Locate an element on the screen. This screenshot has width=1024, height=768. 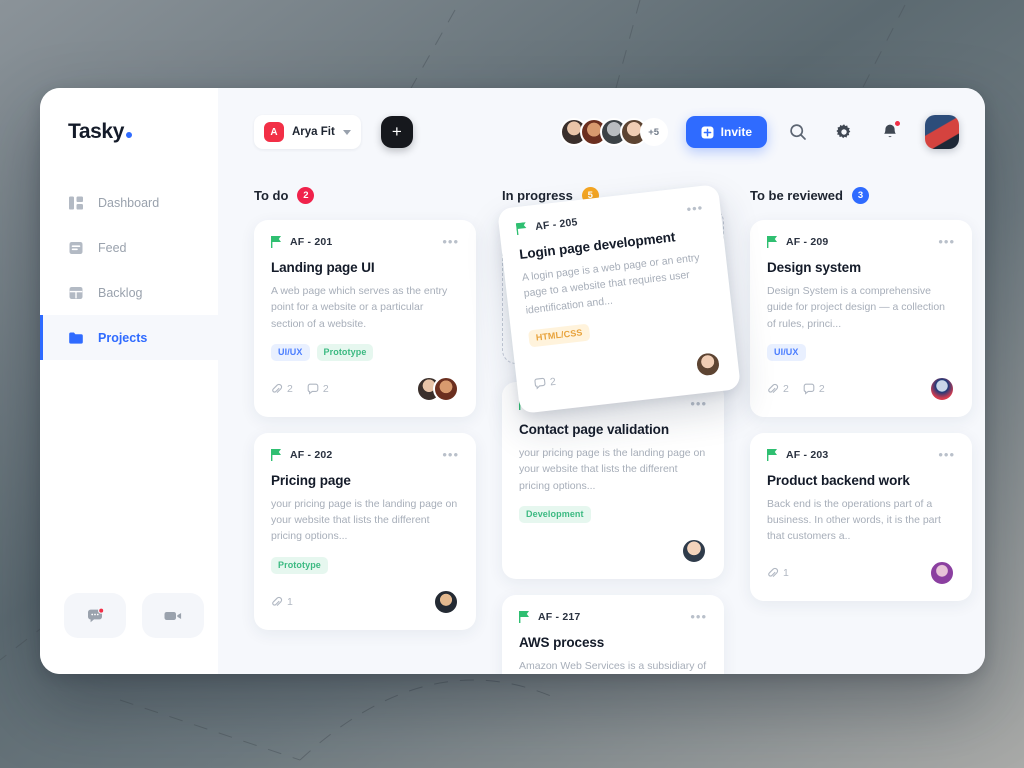
video-camera-icon is located at coordinates (173, 615).